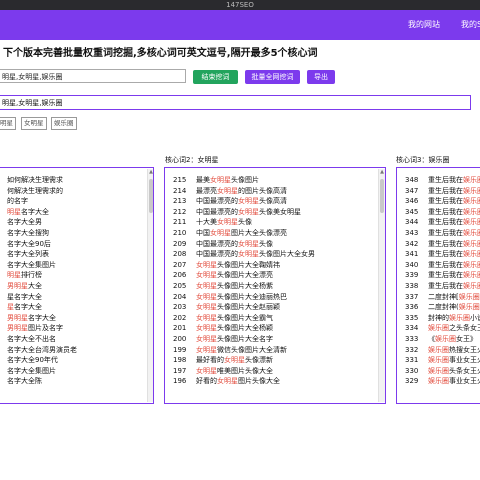 The image size is (480, 480). Describe the element at coordinates (38, 254) in the screenshot. I see `keyword-row: 名字大全列表` at that location.